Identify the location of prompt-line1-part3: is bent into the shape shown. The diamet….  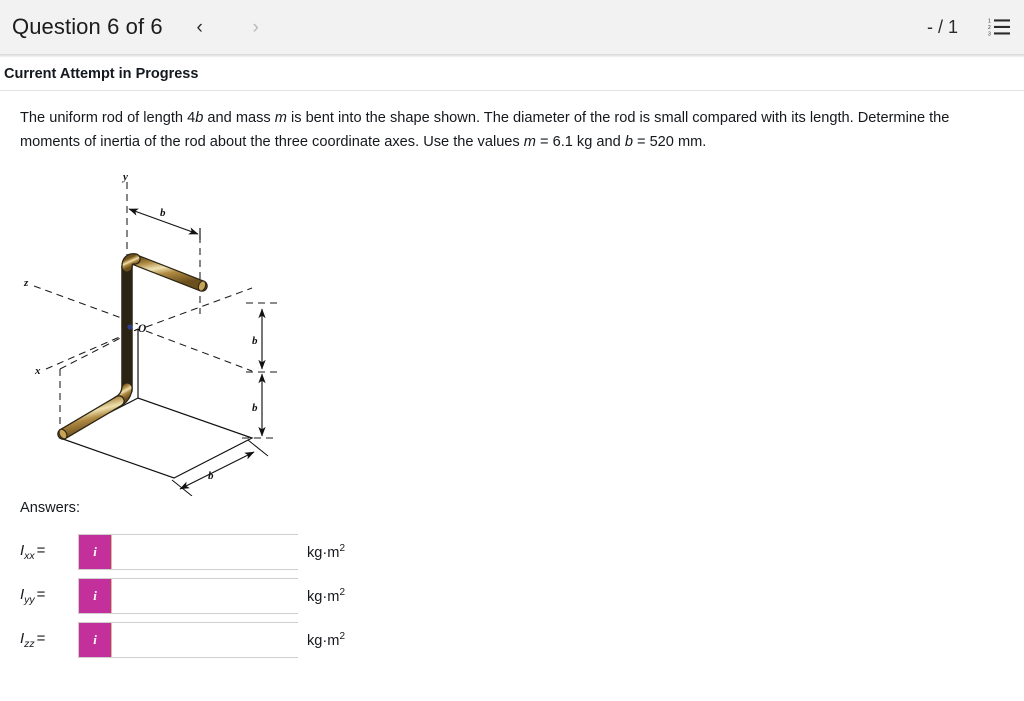
(570, 118).